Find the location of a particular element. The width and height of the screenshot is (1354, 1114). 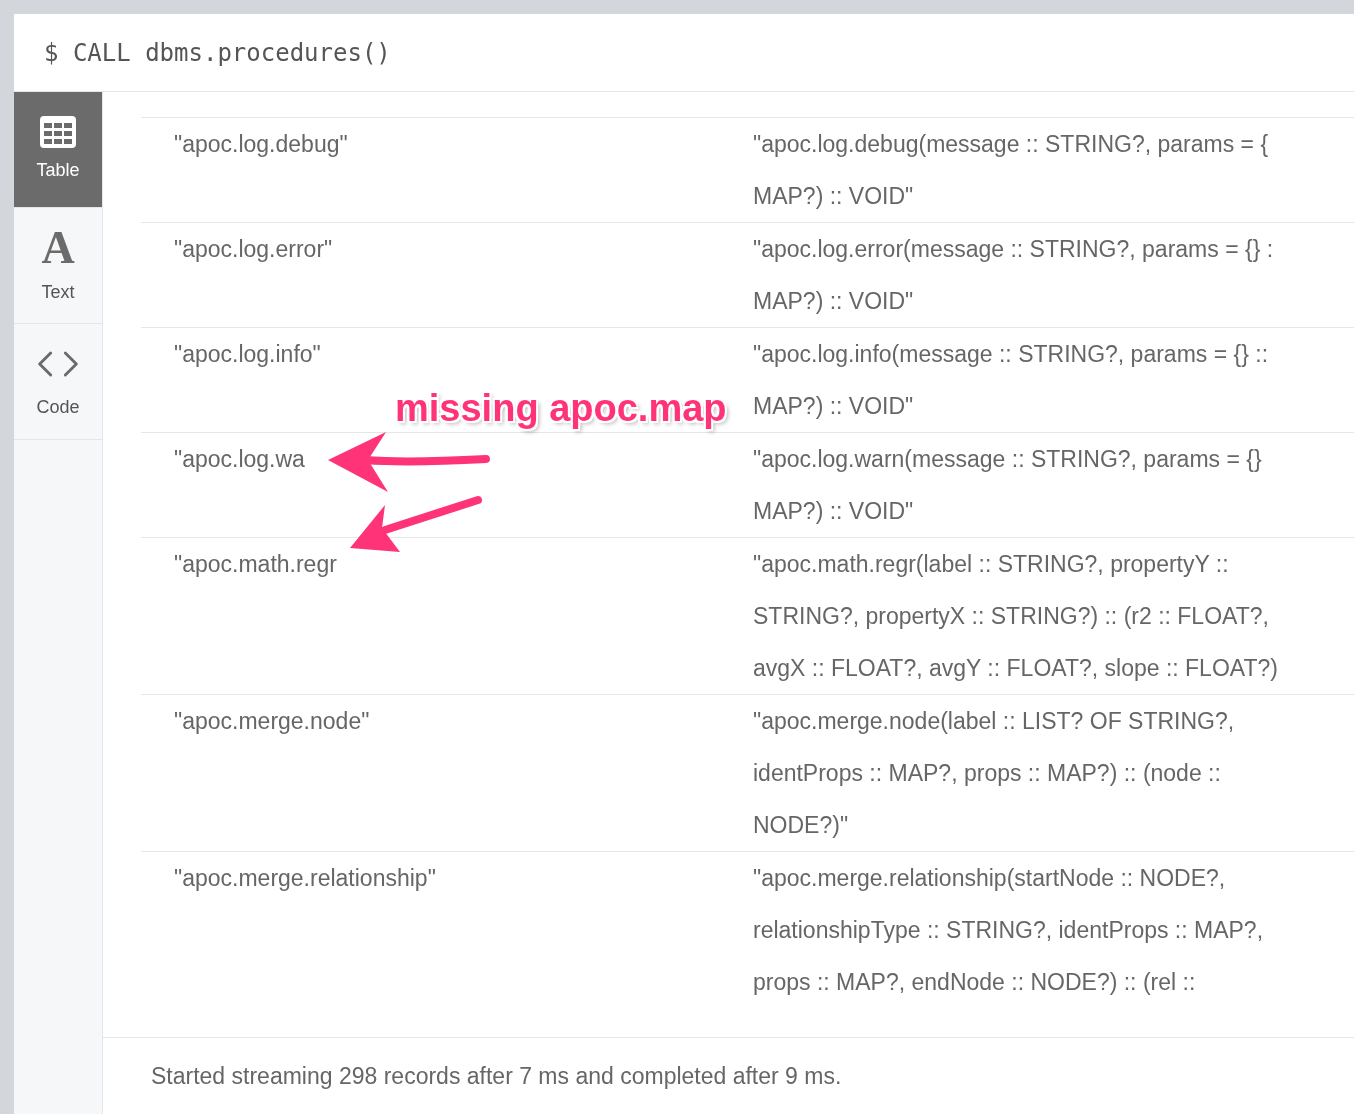

table-cell-text: "apoc.math.regr(label :: STRING?, propertyY :: STRING?, propertyX :: STRING?) :: (r2 :: FLOAT?, avgX :: FLOAT?, avgY :: FLOAT?, slope :: FLOAT?) is located at coordinates (1015, 616).